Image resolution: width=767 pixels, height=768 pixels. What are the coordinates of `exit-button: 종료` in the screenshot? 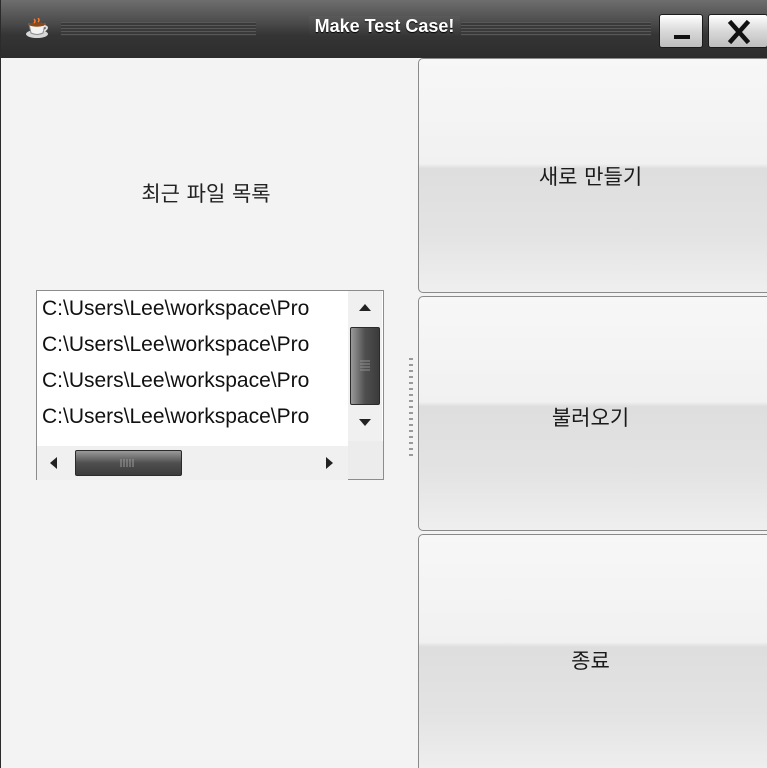 It's located at (592, 651).